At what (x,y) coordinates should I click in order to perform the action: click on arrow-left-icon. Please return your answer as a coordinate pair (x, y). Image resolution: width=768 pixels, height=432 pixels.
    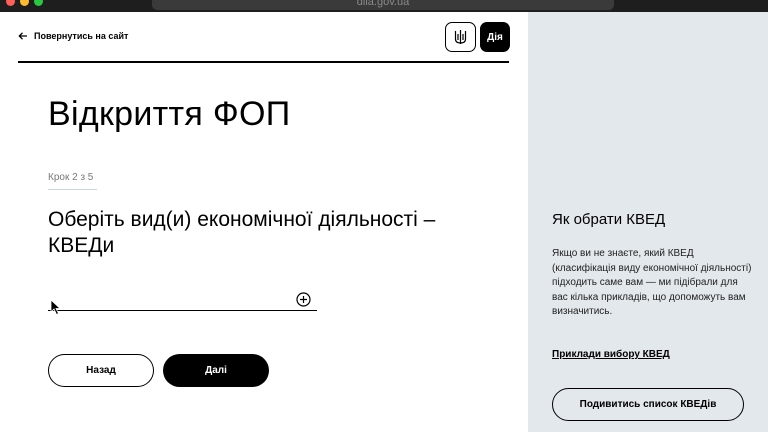
    Looking at the image, I should click on (22, 36).